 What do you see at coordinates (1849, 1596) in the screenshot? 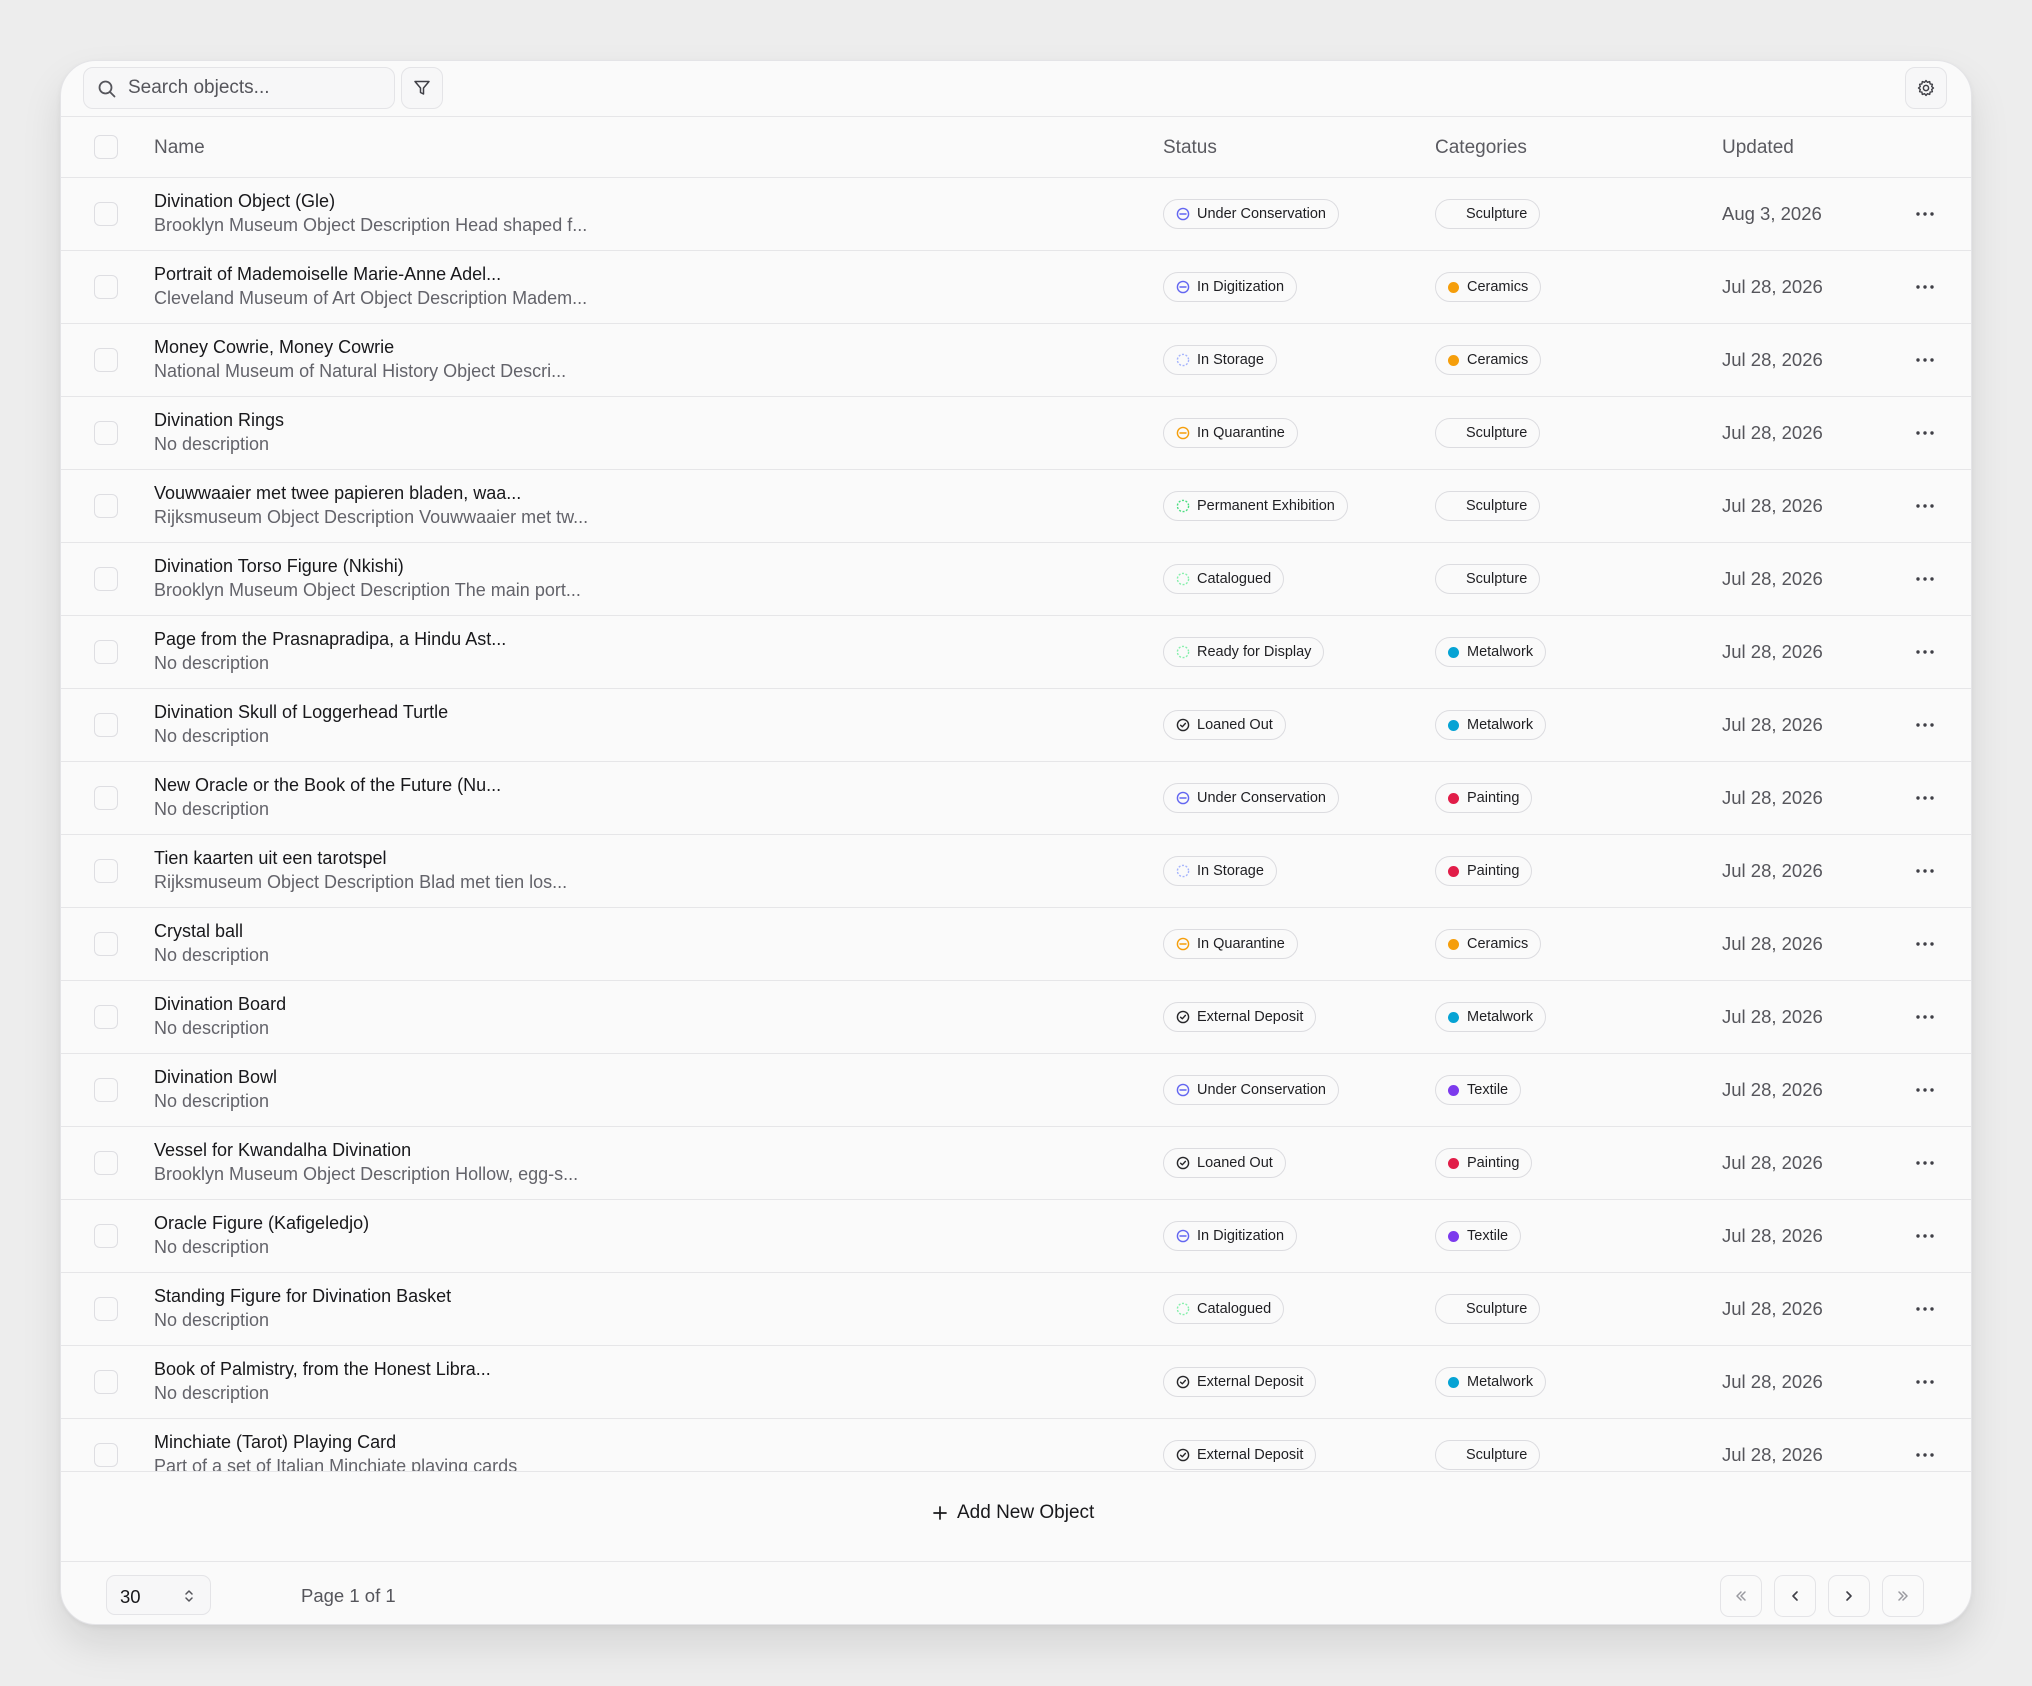
I see `next-page-button` at bounding box center [1849, 1596].